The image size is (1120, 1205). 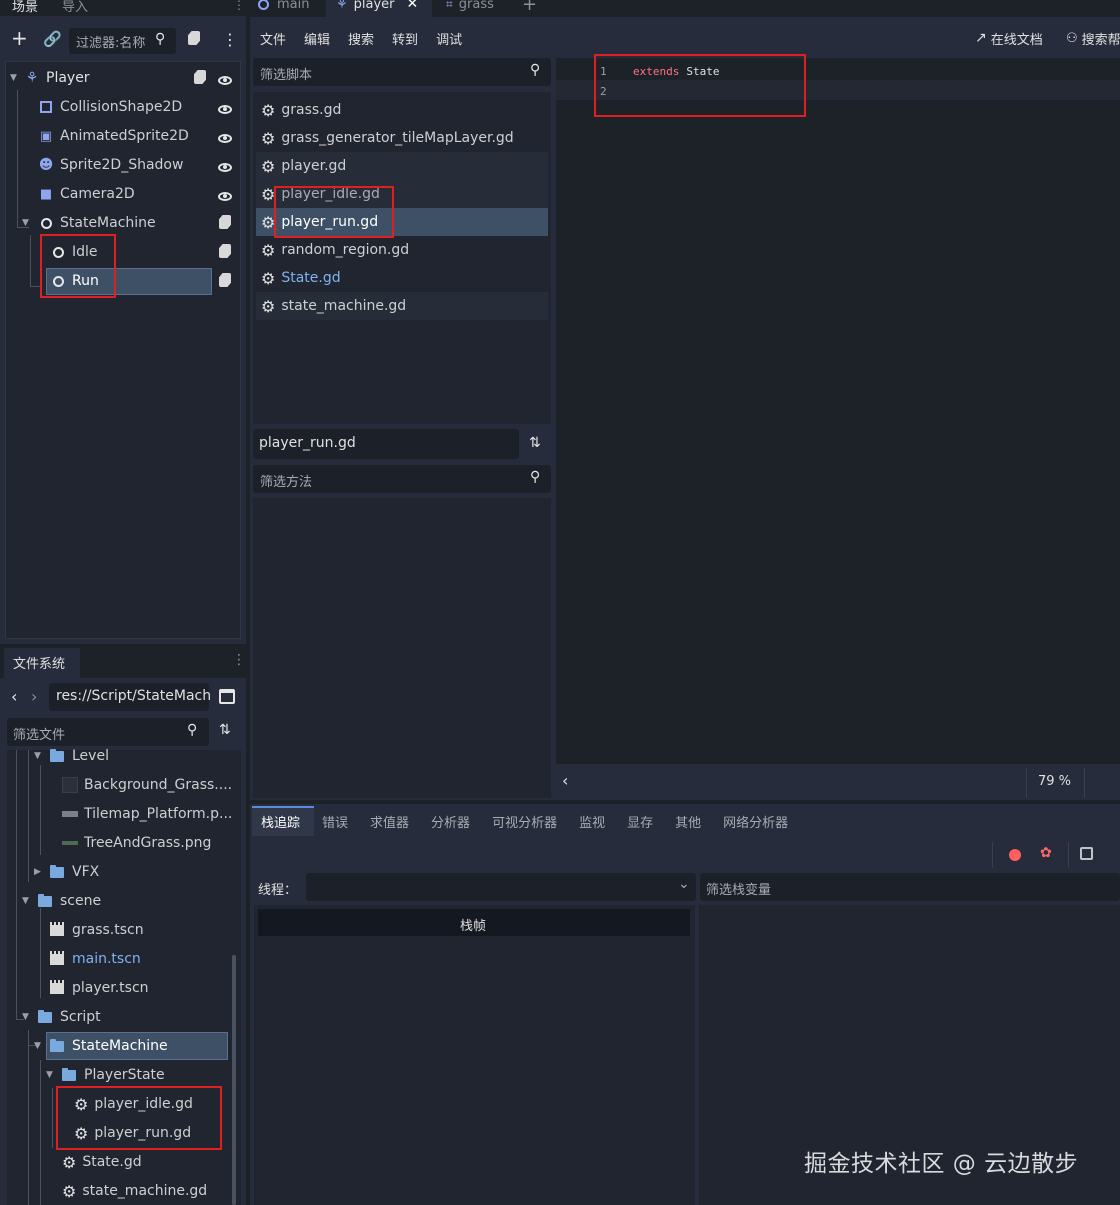 What do you see at coordinates (450, 821) in the screenshot?
I see `tab-profiler: 分析器` at bounding box center [450, 821].